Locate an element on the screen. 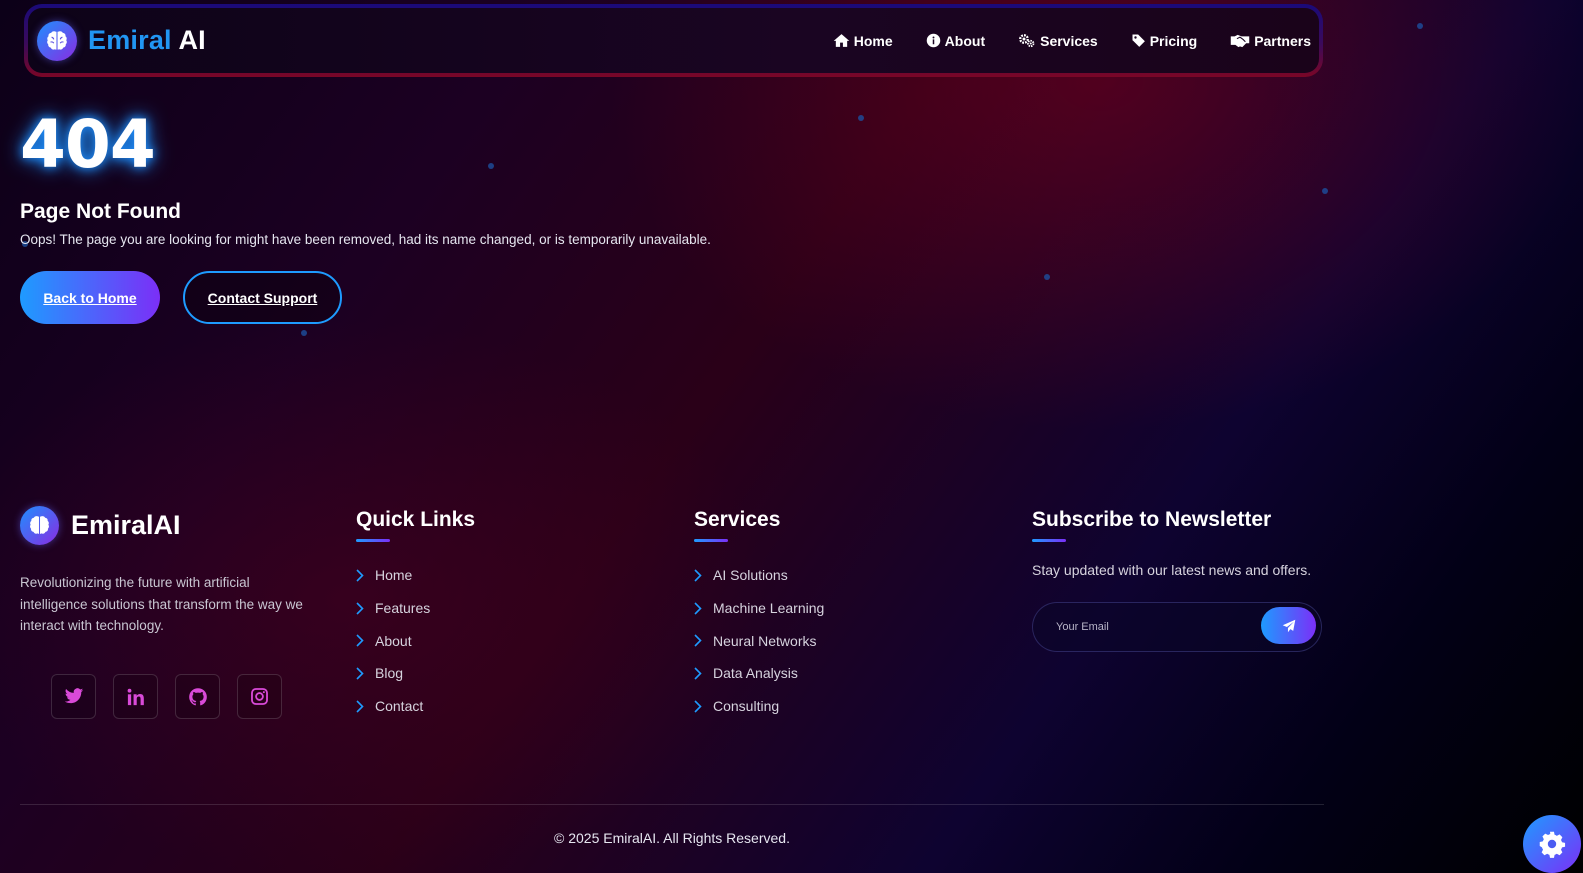 Image resolution: width=1583 pixels, height=873 pixels. footer-link-label: Data Analysis is located at coordinates (755, 673).